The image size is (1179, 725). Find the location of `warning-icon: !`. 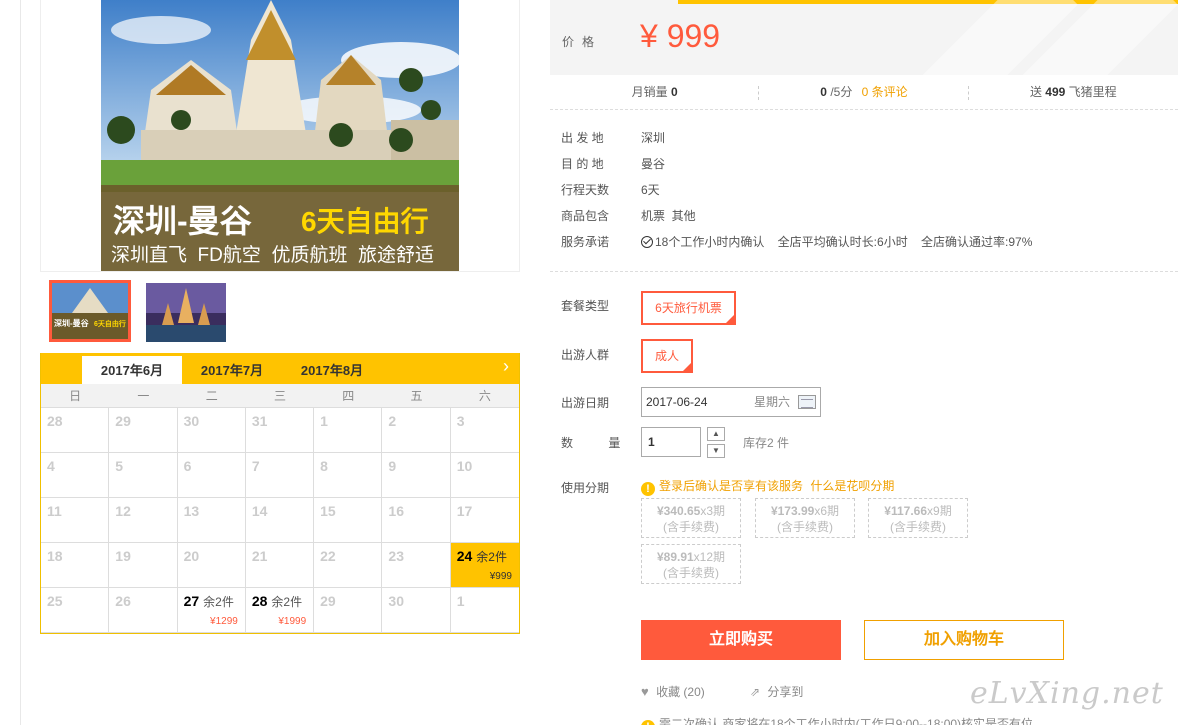

warning-icon: ! is located at coordinates (648, 722).